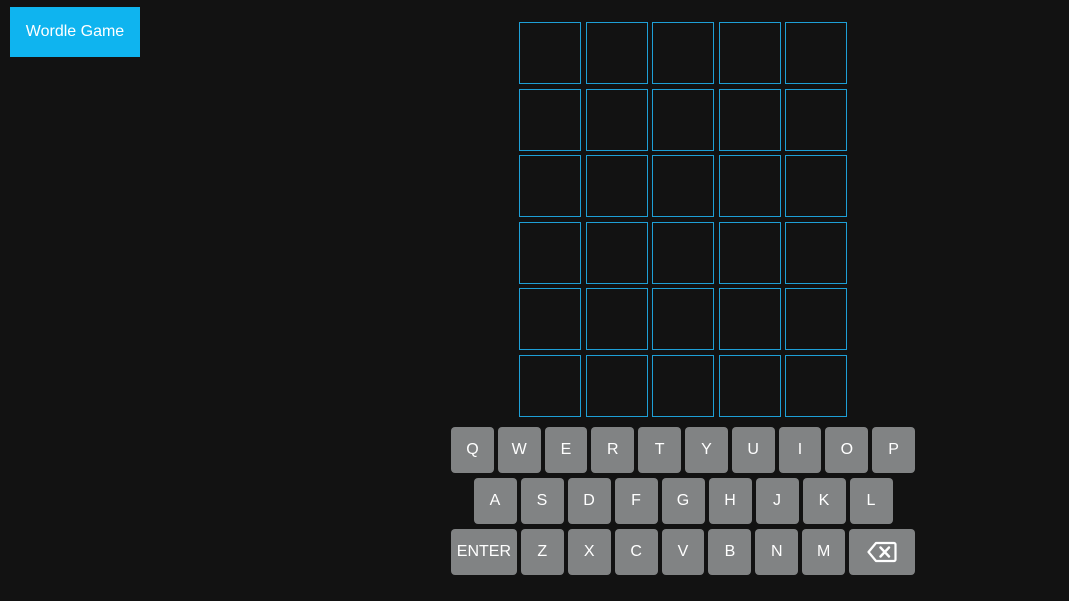  Describe the element at coordinates (542, 501) in the screenshot. I see `key-s: S` at that location.